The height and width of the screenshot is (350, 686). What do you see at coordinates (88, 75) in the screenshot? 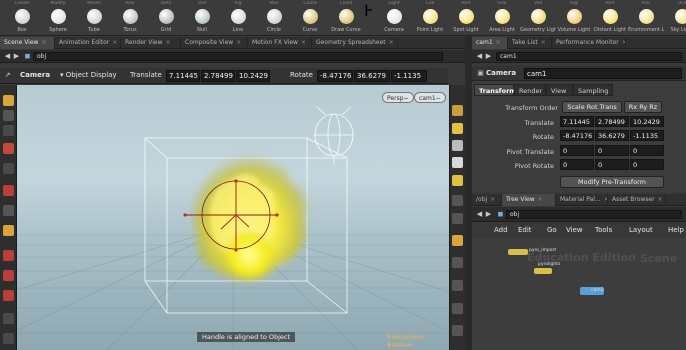
I see `object-display-dropdown: ▾ Object Display` at bounding box center [88, 75].